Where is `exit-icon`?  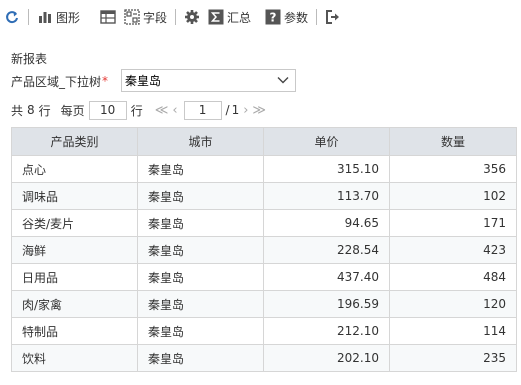 exit-icon is located at coordinates (333, 17).